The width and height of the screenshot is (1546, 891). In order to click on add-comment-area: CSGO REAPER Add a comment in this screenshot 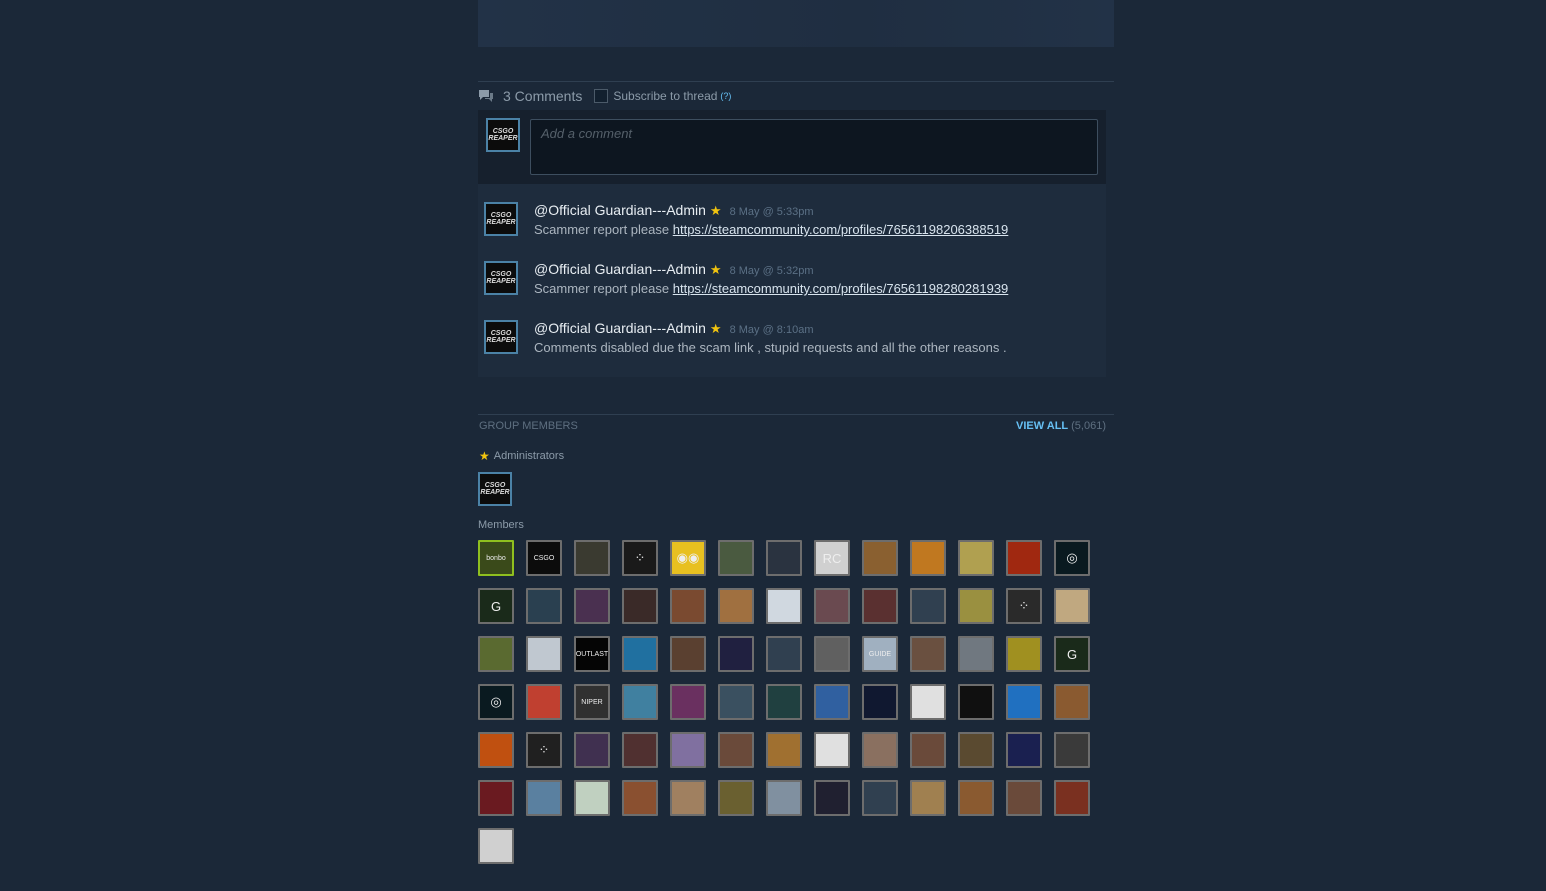, I will do `click(792, 147)`.